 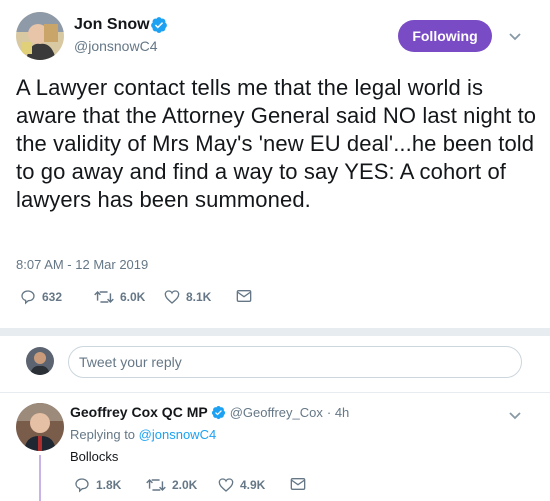 I want to click on reply-count: 632, so click(x=52, y=297).